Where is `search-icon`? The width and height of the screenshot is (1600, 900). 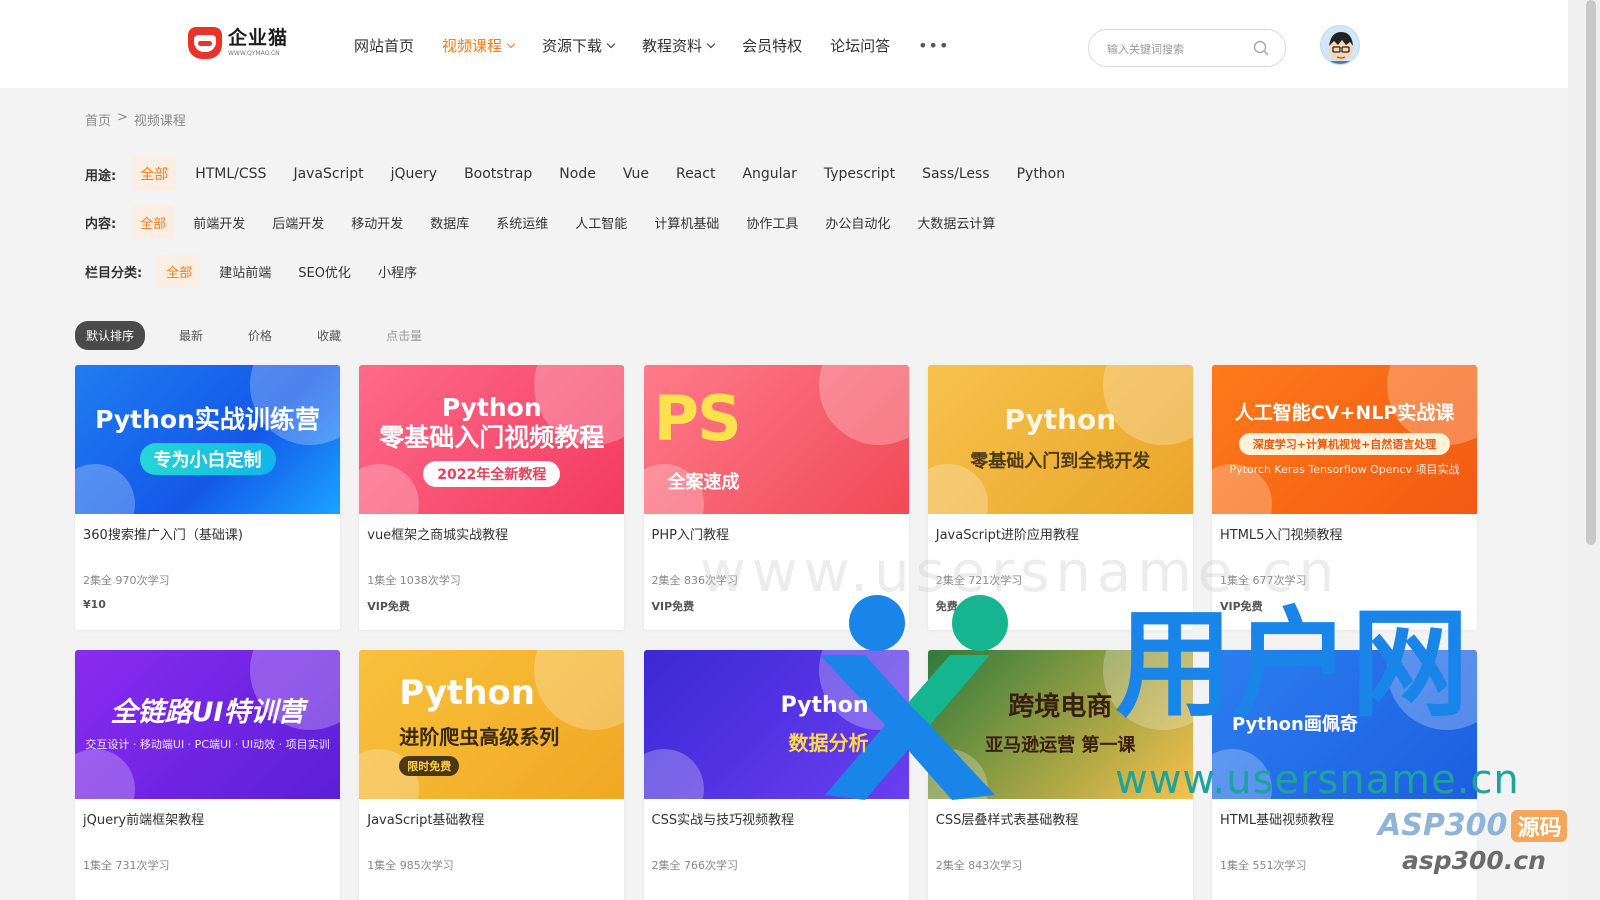
search-icon is located at coordinates (1261, 48).